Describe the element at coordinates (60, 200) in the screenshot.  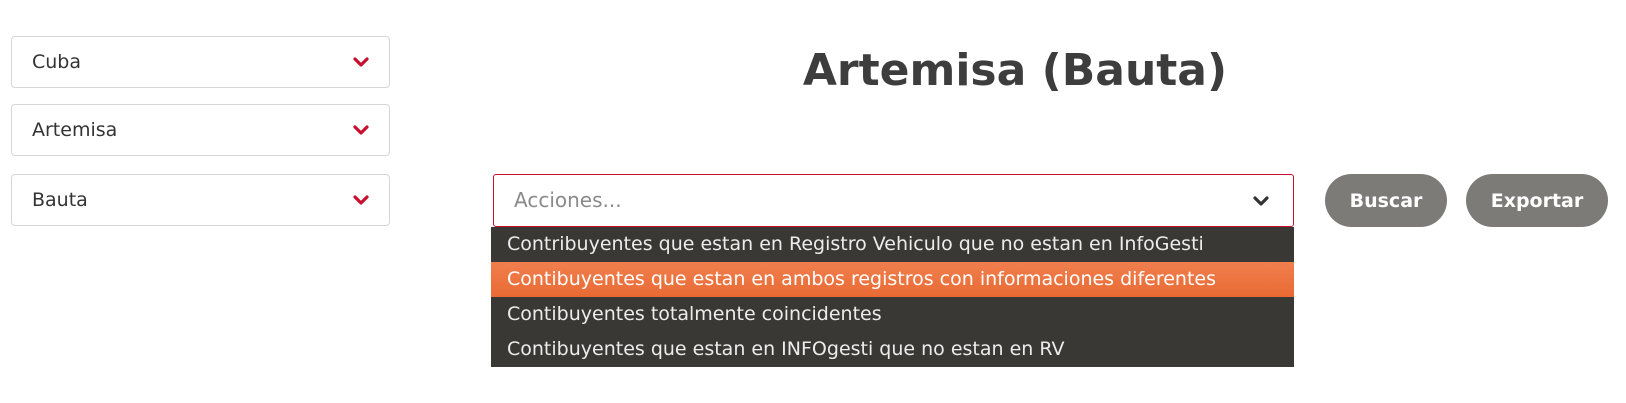
I see `municipality-select-value: Bauta` at that location.